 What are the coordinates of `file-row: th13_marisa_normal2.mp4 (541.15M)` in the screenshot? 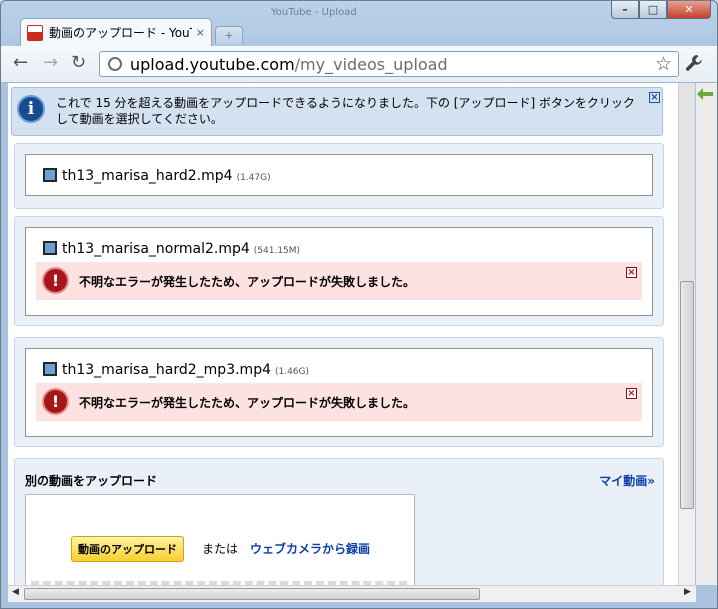 It's located at (171, 248).